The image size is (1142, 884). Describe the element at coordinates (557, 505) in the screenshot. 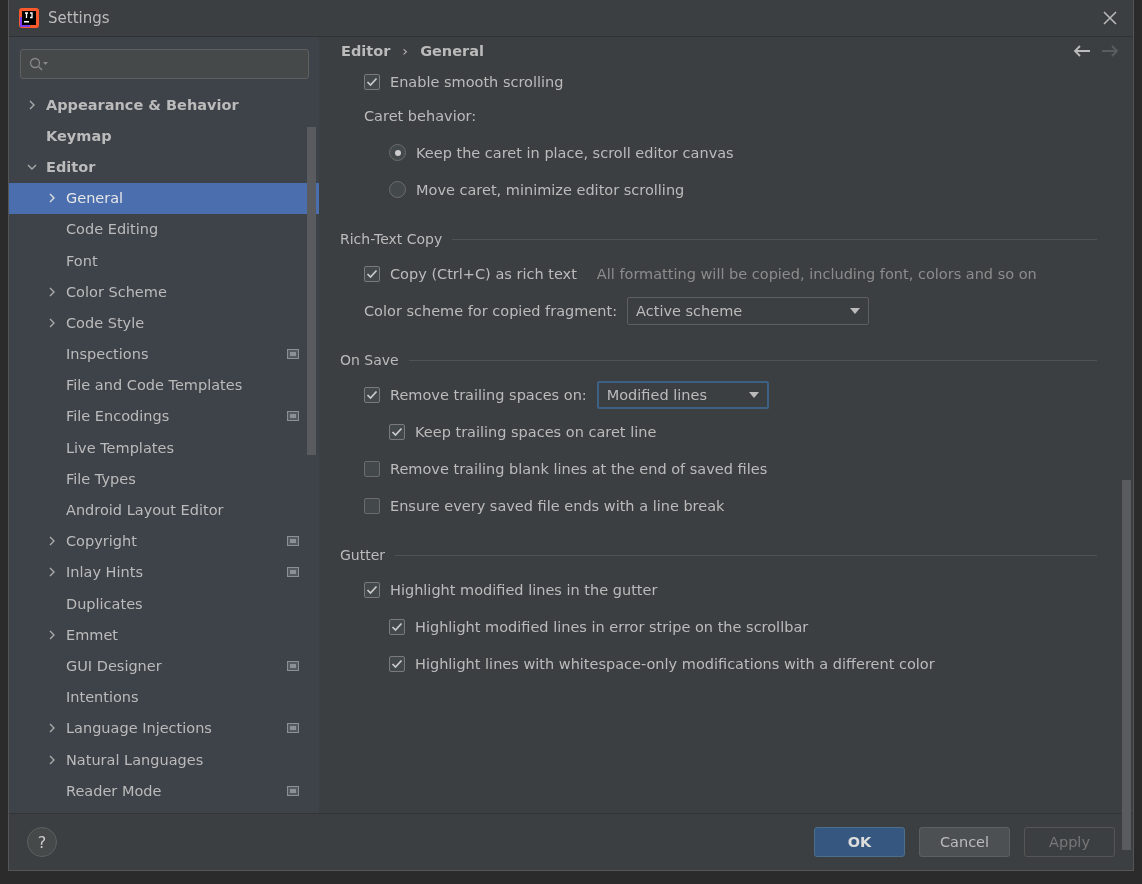

I see `checkbox-label: Ensure every saved file ends with a line break` at that location.